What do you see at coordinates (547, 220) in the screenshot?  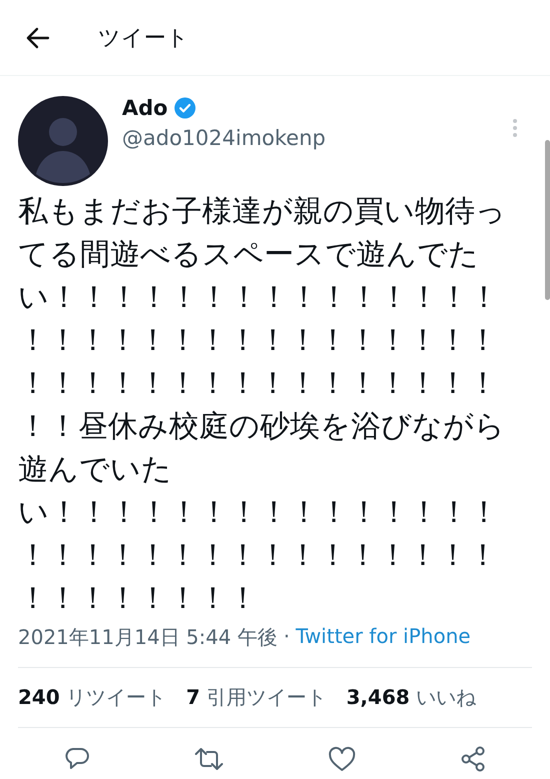 I see `scrollbar` at bounding box center [547, 220].